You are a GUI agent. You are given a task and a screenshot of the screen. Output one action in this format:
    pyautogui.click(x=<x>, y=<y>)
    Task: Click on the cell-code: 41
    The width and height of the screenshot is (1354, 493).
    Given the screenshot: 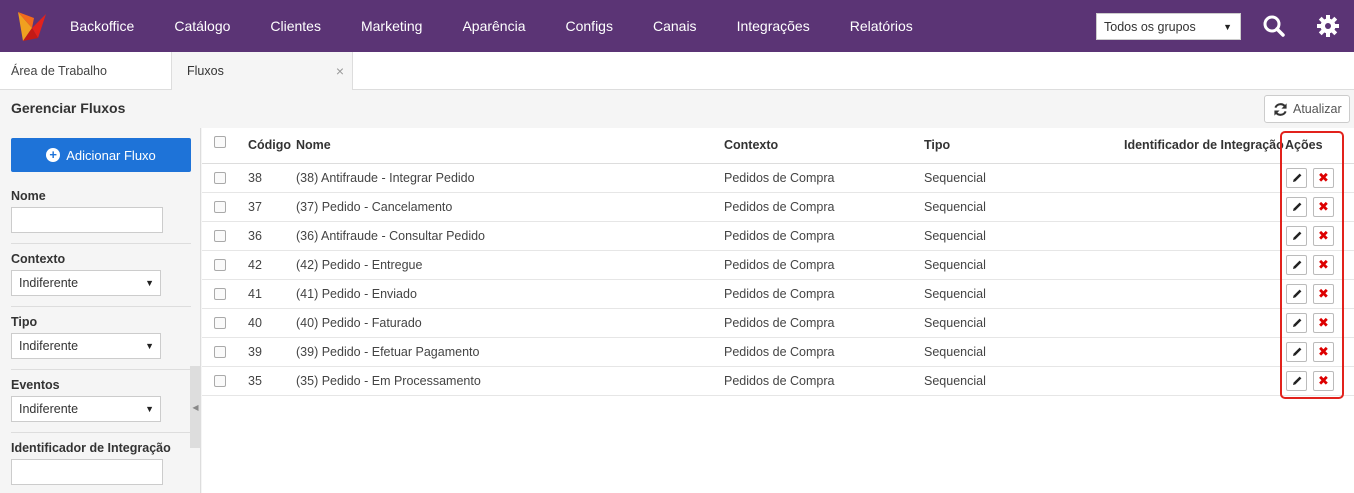 What is the action you would take?
    pyautogui.click(x=255, y=294)
    